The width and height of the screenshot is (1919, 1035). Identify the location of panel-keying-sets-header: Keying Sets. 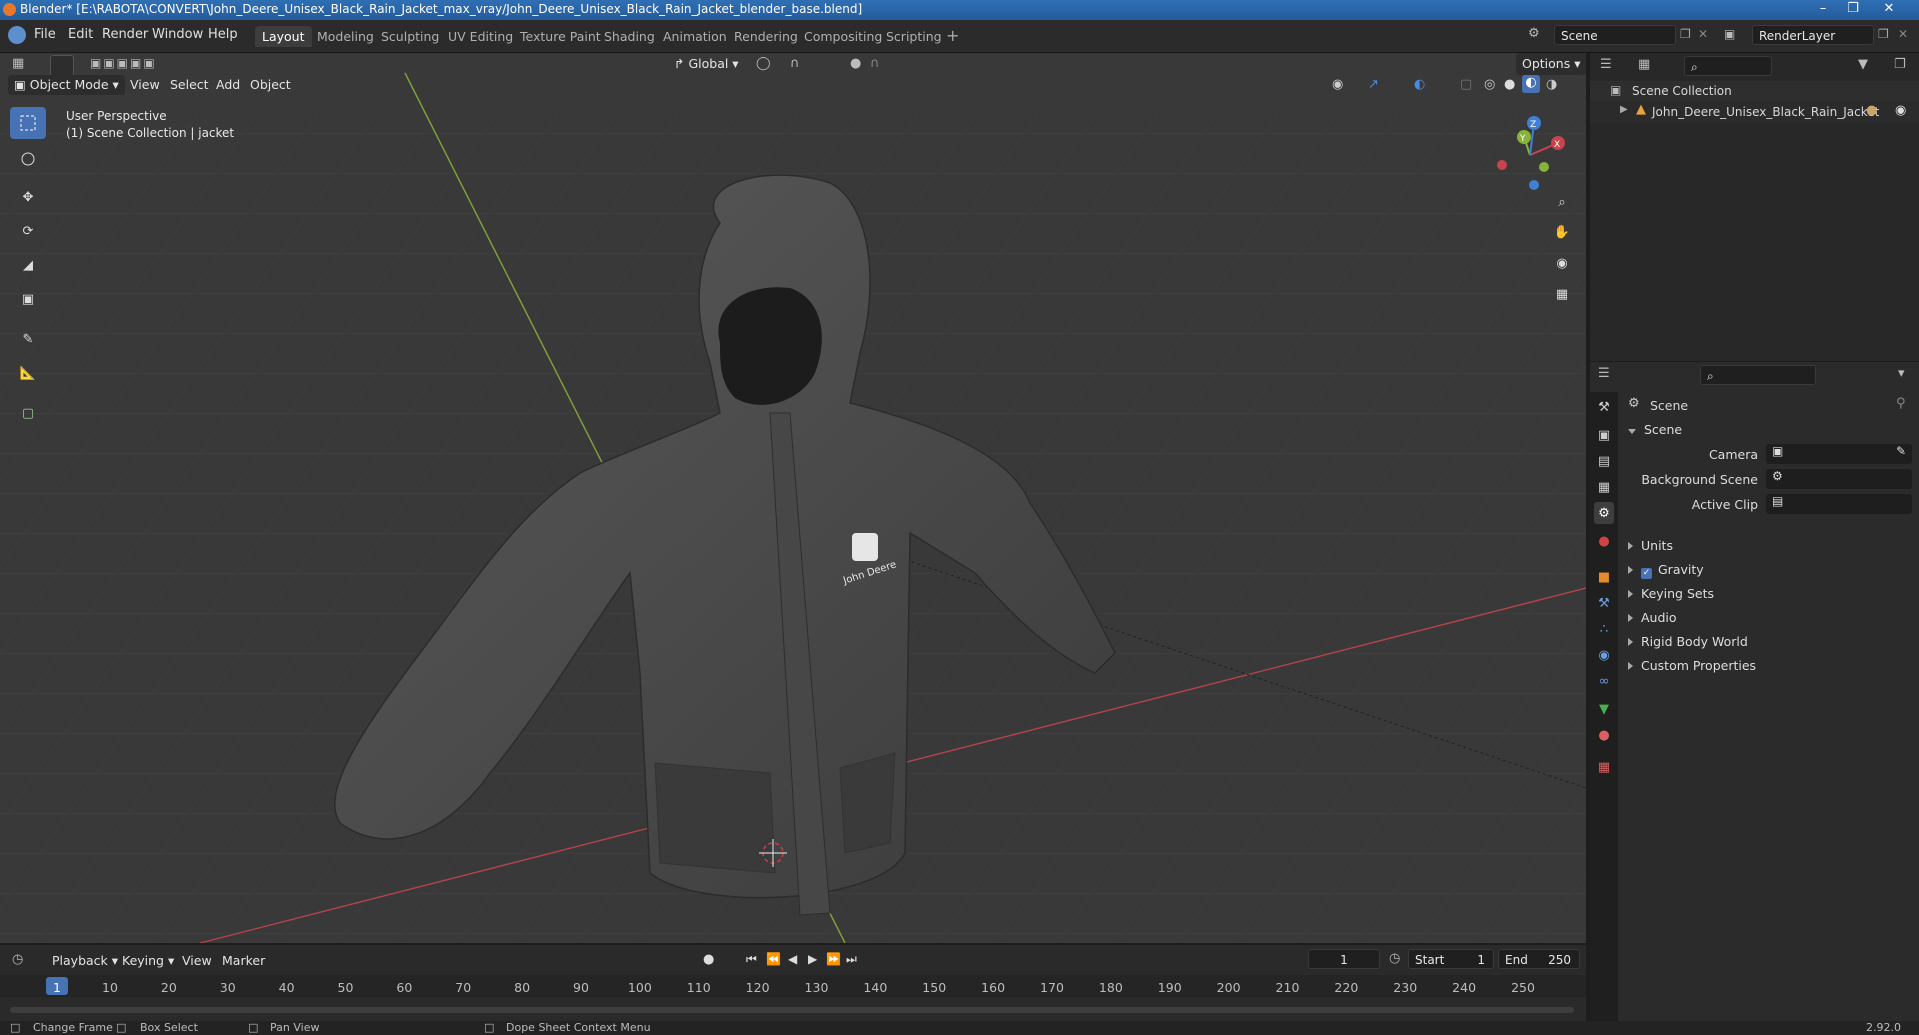
(1671, 593).